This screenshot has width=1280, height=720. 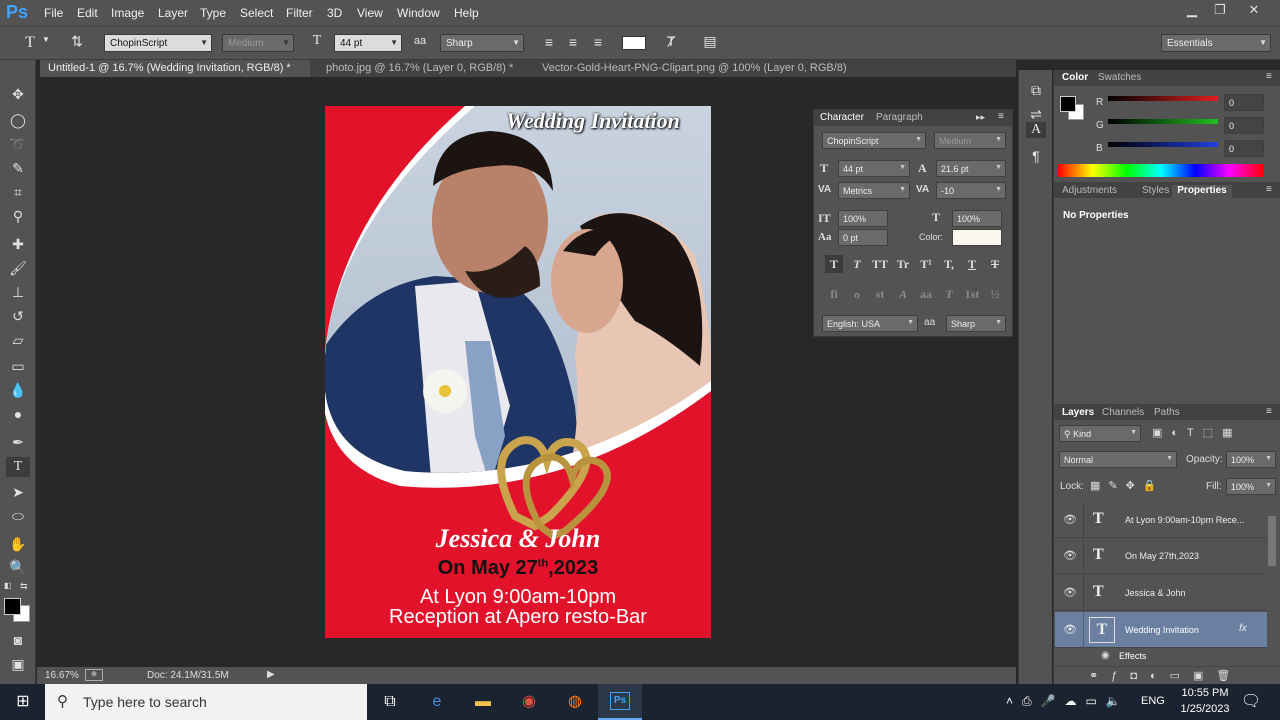 What do you see at coordinates (1243, 628) in the screenshot?
I see `layer-effects-badge: fx` at bounding box center [1243, 628].